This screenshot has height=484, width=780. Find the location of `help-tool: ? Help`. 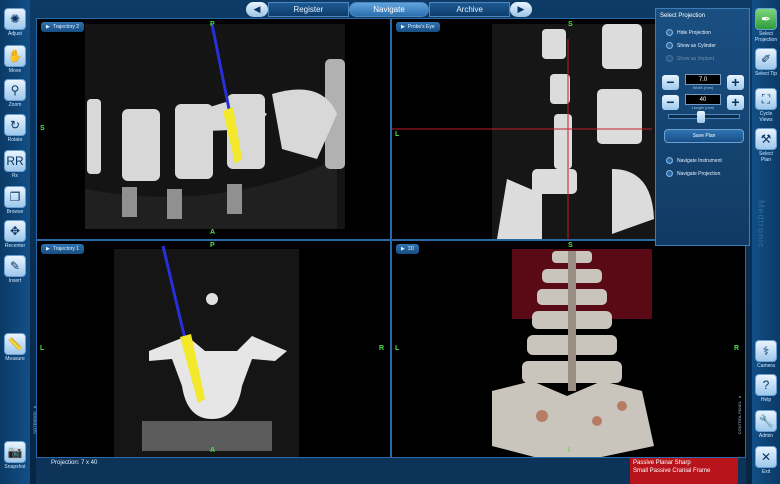

help-tool: ? Help is located at coordinates (766, 388).